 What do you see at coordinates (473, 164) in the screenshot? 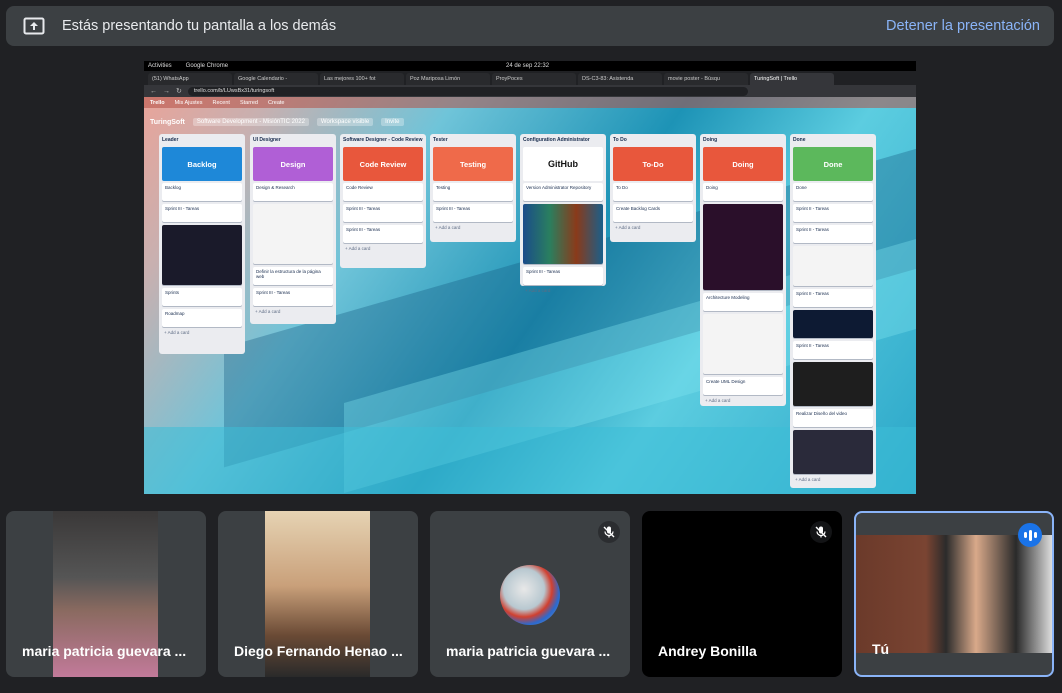
I see `list-cover: Testing` at bounding box center [473, 164].